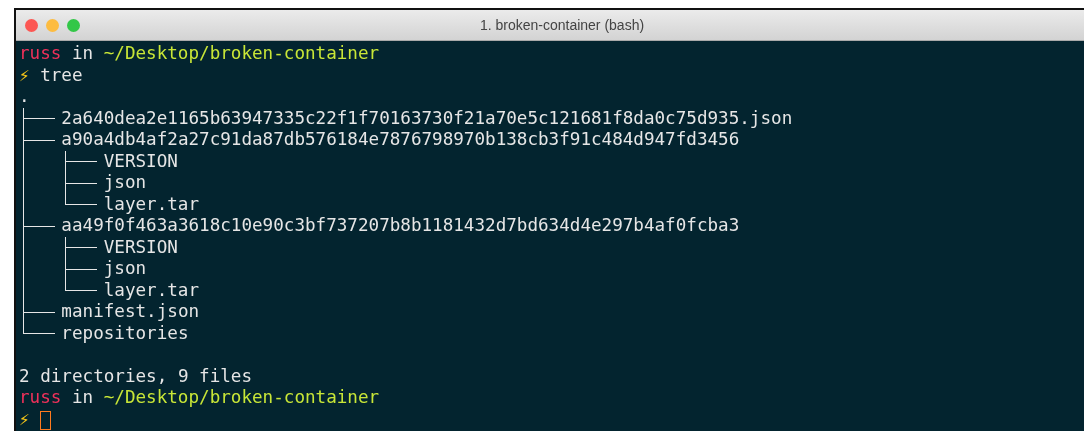 The width and height of the screenshot is (1084, 431). Describe the element at coordinates (52, 25) in the screenshot. I see `minimize-button` at that location.